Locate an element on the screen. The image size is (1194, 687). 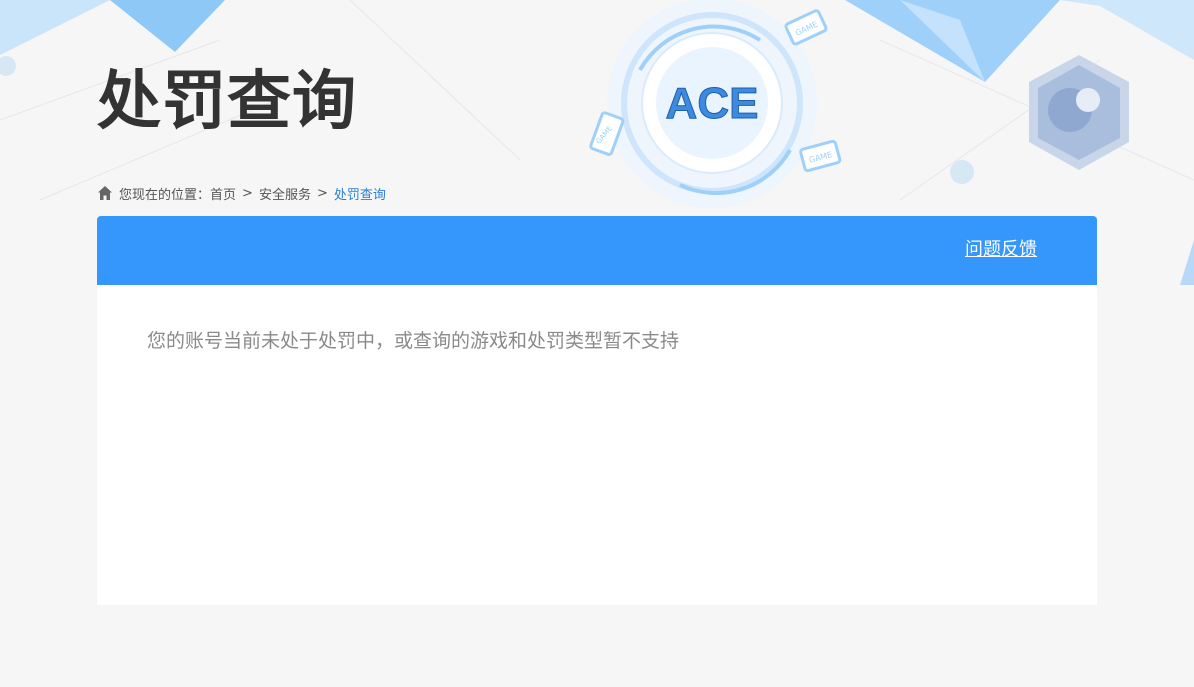
feedback-link: 问题反馈 is located at coordinates (1001, 250).